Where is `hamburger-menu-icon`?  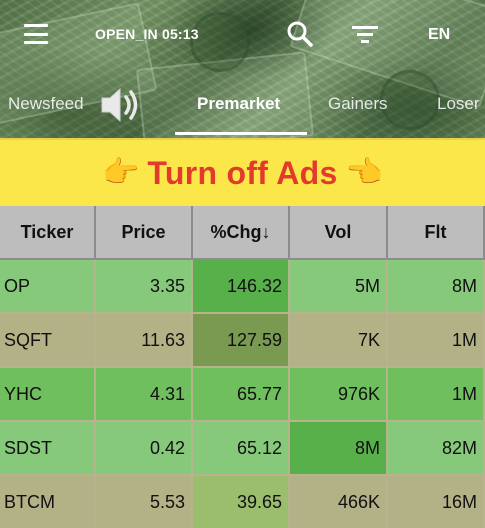 hamburger-menu-icon is located at coordinates (36, 34).